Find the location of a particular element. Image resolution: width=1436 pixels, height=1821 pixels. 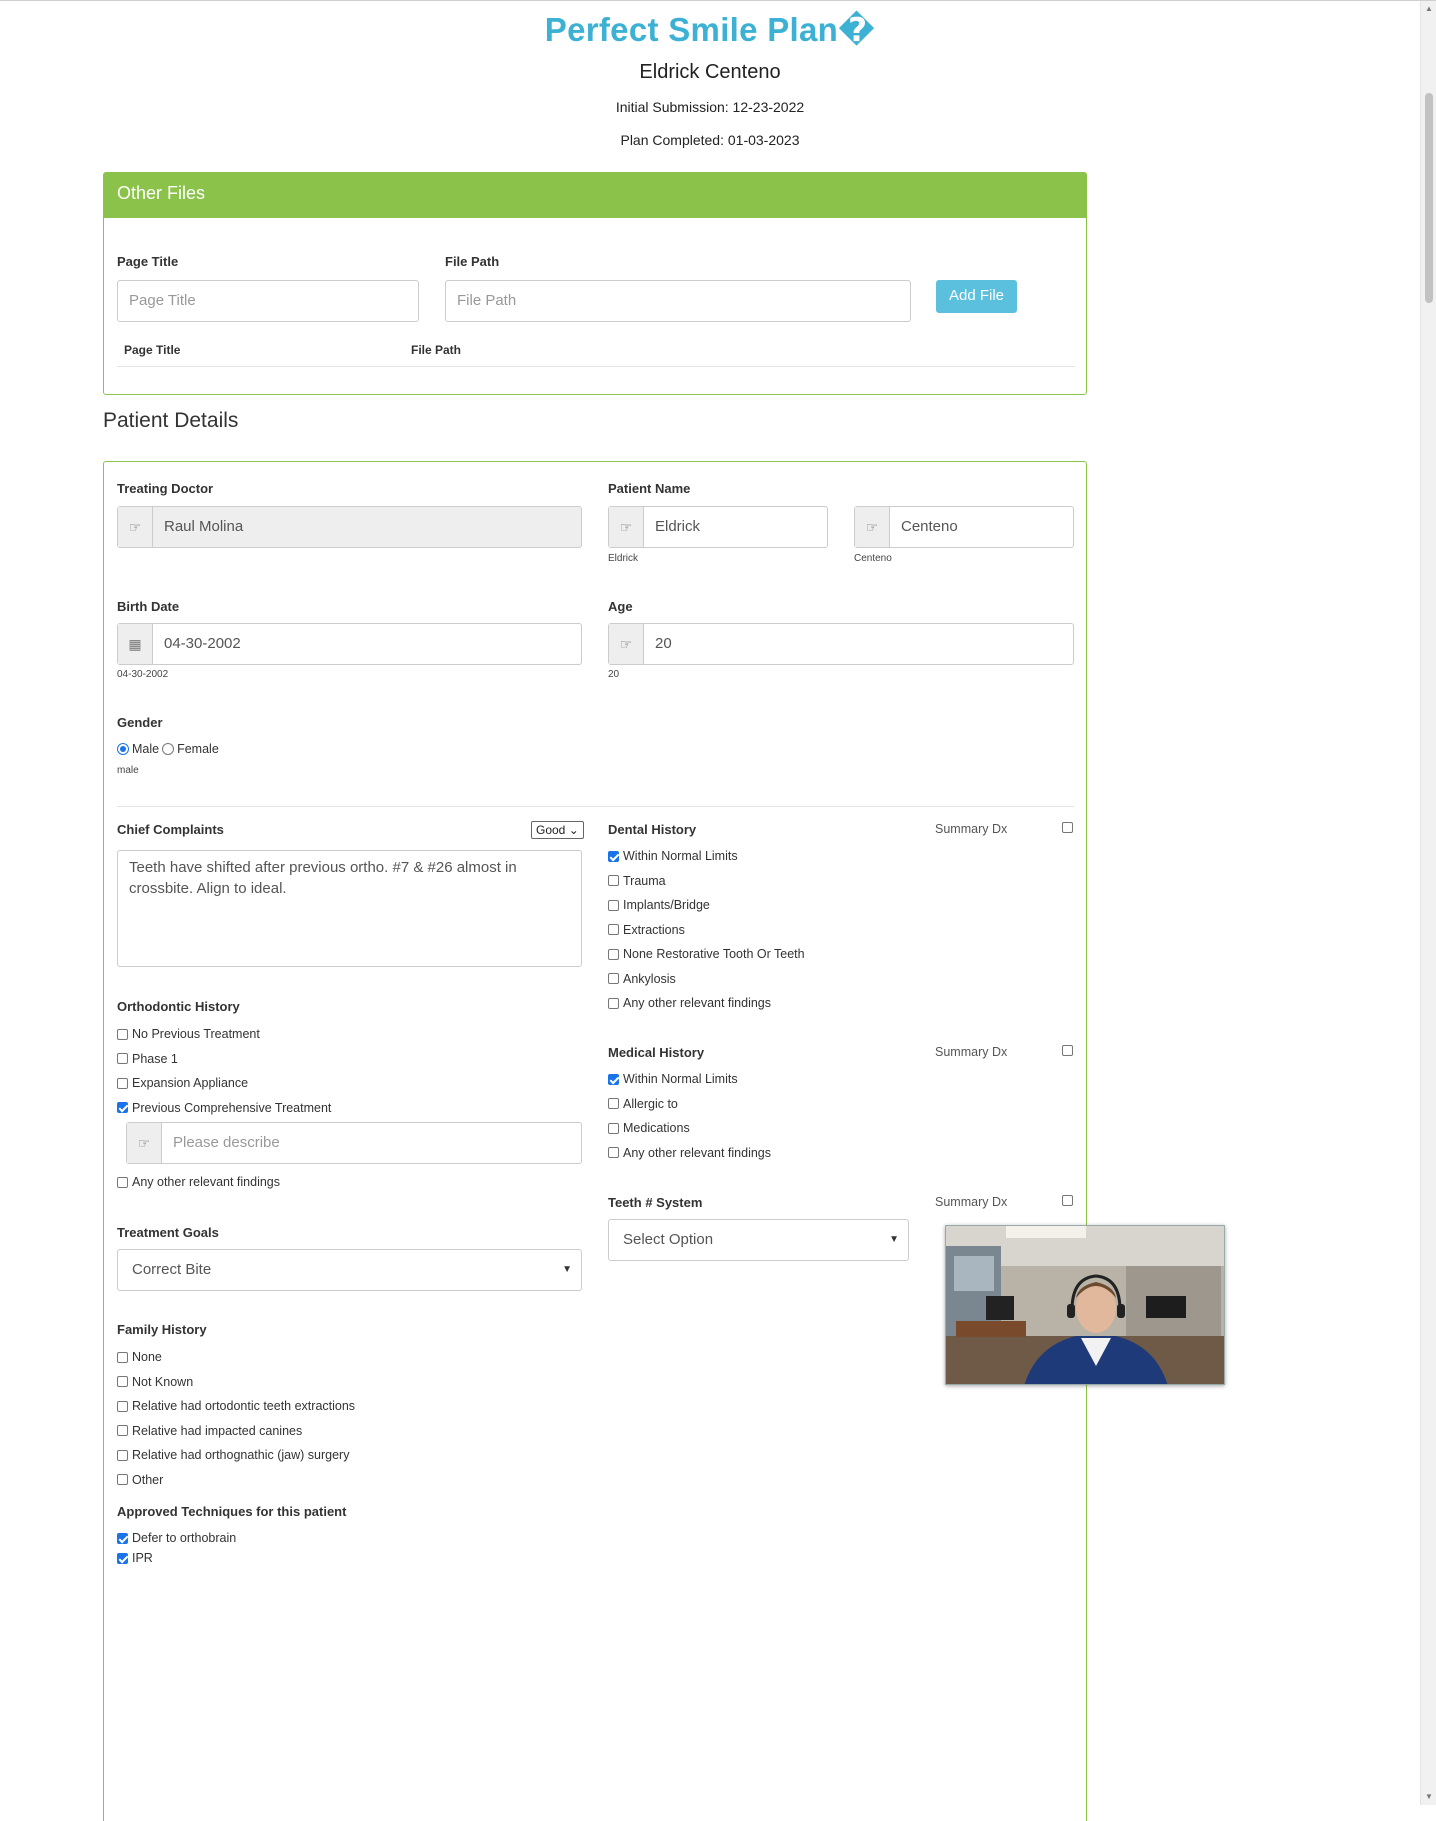

approved-technique-checkbox-item: IPR is located at coordinates (135, 1558).